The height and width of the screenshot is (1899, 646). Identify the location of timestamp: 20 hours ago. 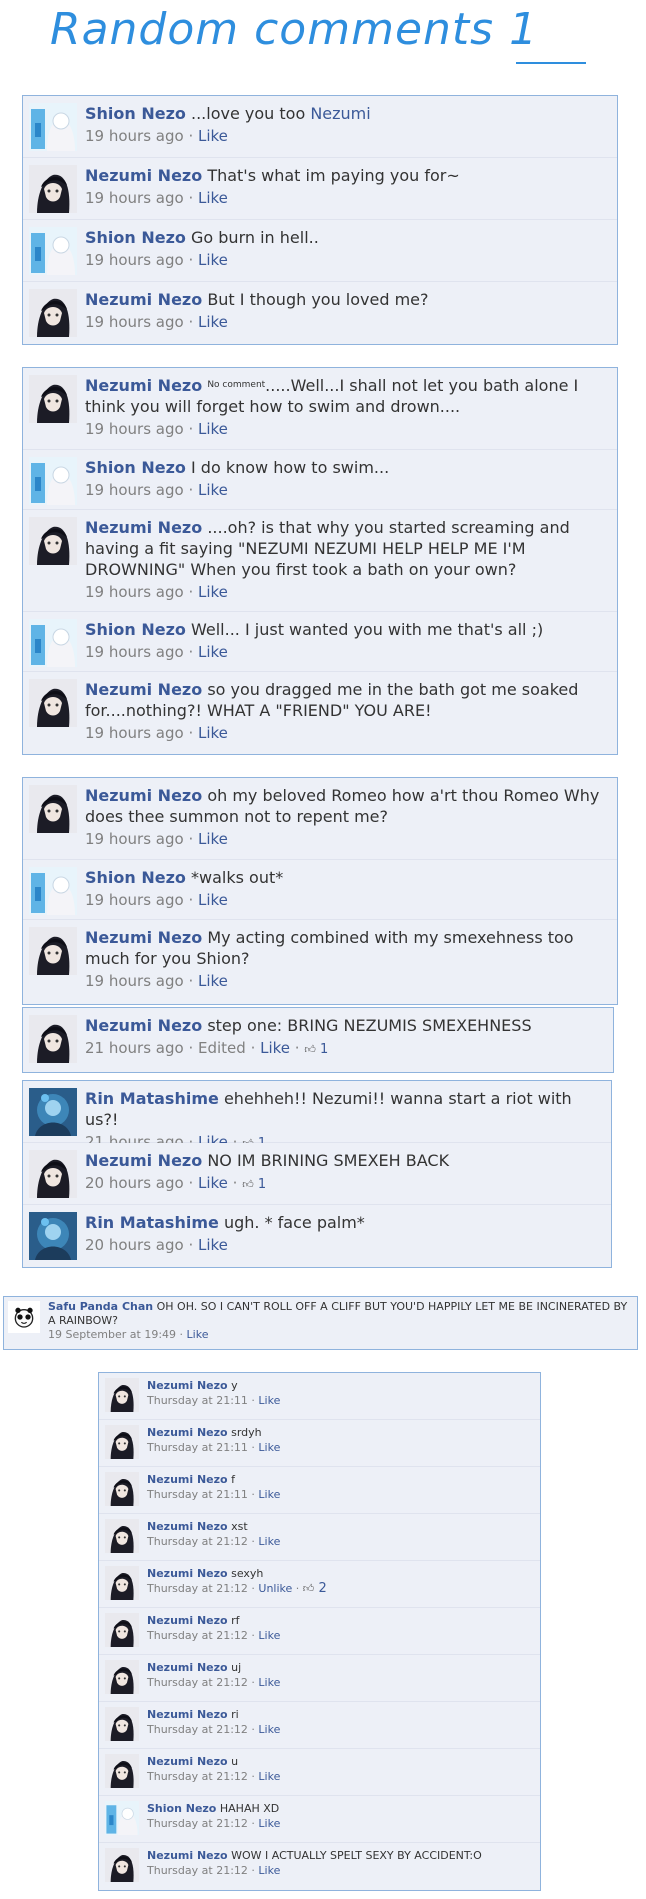
(134, 1245).